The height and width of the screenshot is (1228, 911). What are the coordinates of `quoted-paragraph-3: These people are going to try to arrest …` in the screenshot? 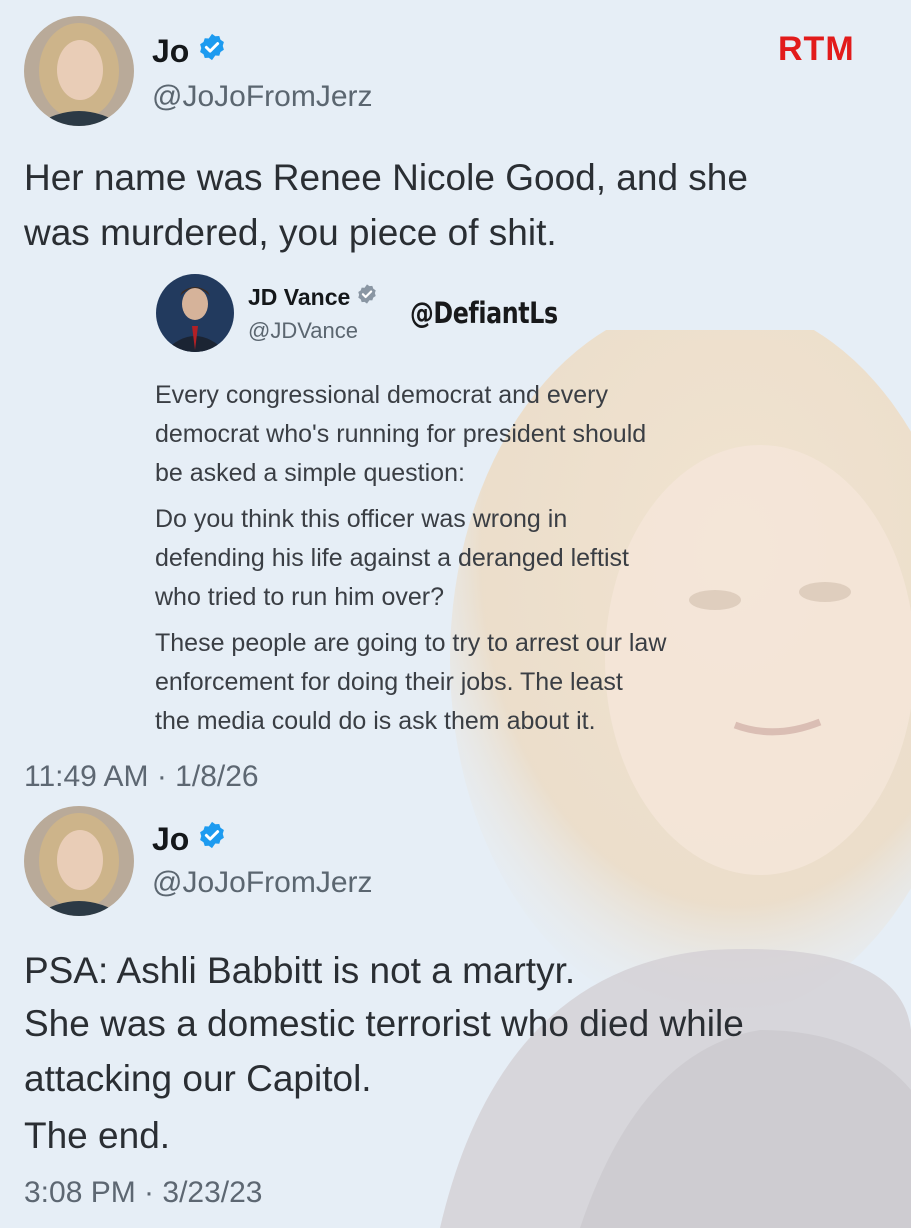 It's located at (411, 682).